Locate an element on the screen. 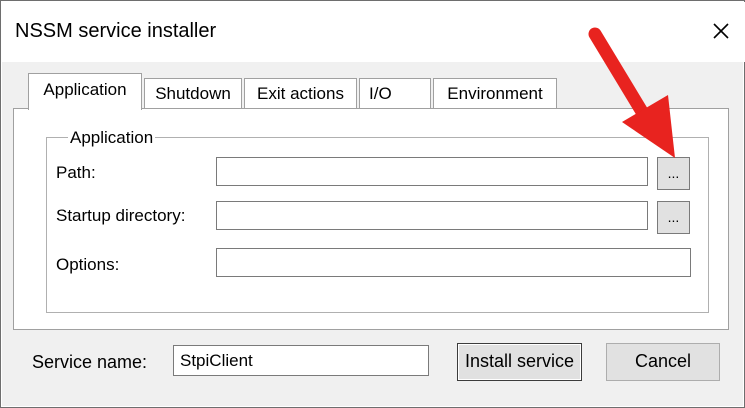 The width and height of the screenshot is (745, 408). window-title: NSSM service installer is located at coordinates (116, 31).